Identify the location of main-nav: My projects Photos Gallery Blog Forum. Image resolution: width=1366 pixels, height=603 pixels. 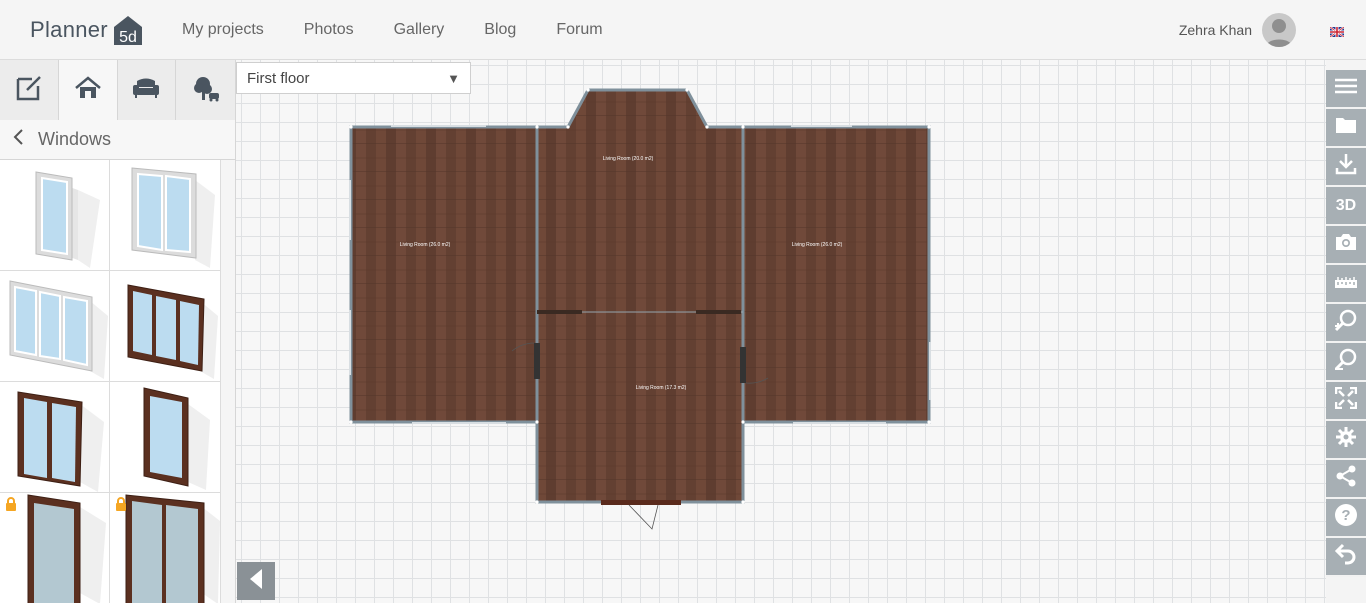
(412, 30).